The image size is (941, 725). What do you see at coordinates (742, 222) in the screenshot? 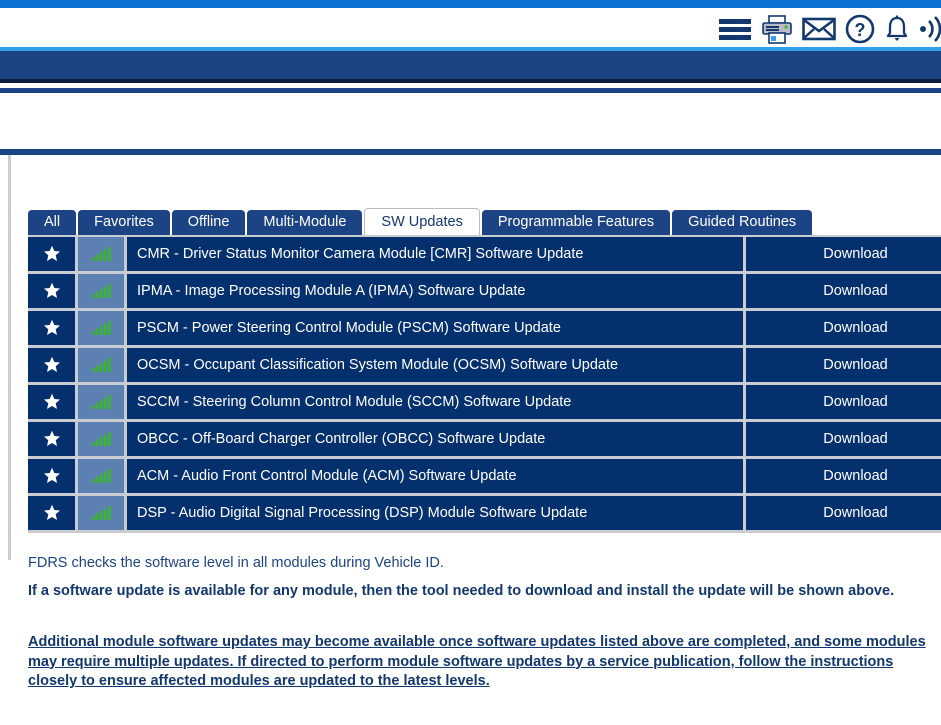
I see `tab-guided-routines: Guided Routines` at bounding box center [742, 222].